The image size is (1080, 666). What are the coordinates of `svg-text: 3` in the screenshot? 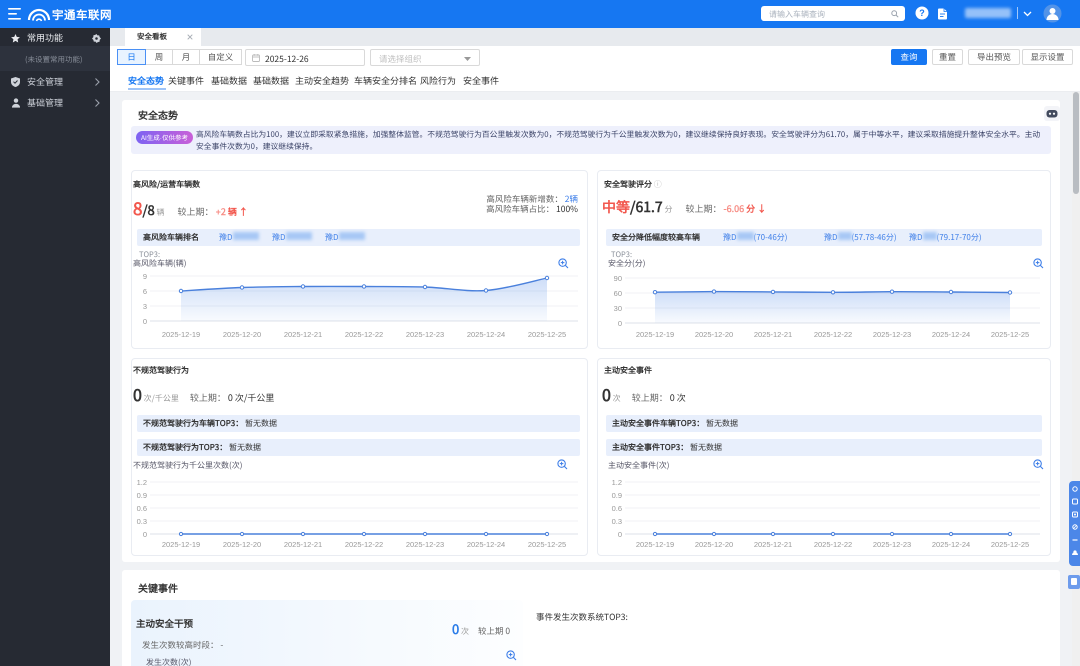 It's located at (145, 306).